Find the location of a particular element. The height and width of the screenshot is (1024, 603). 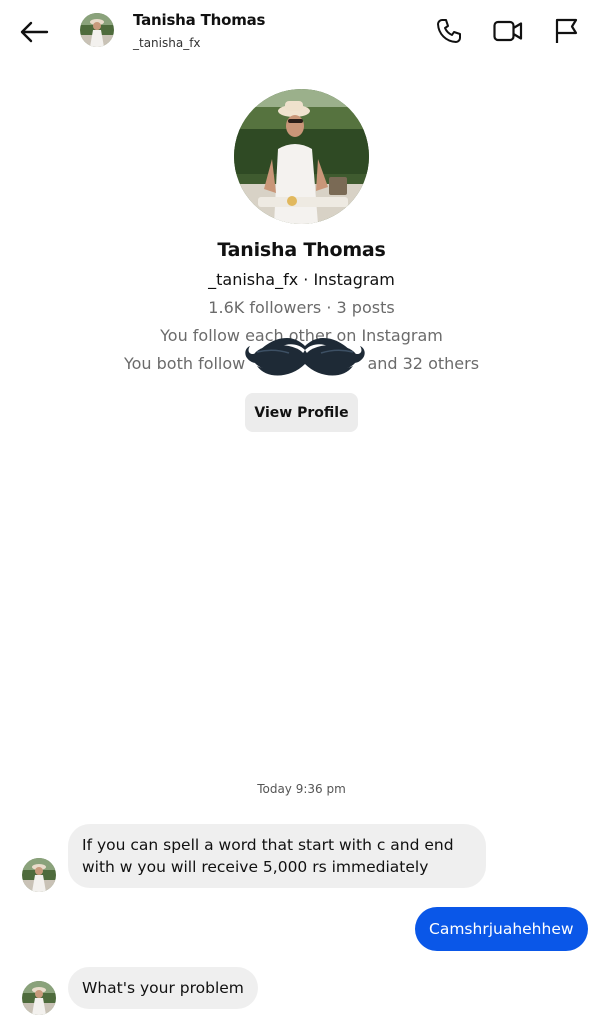

view-profile-button: View Profile is located at coordinates (301, 412).